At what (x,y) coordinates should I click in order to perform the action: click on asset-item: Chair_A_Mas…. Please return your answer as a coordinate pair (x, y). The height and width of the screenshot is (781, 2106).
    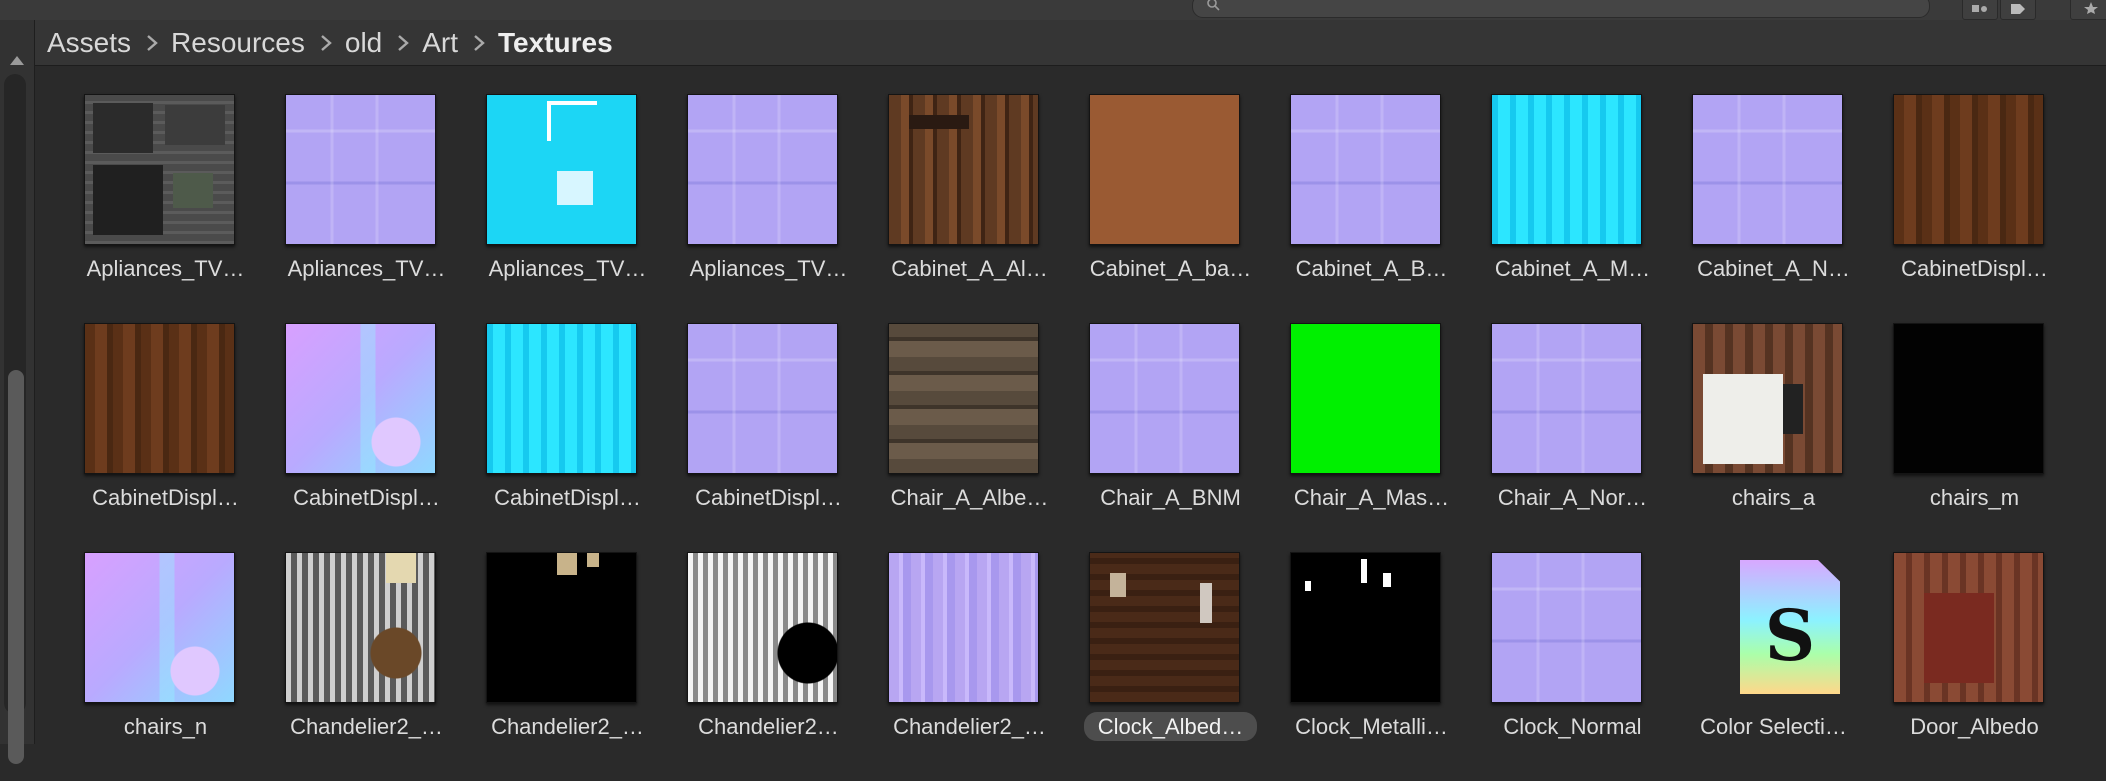
    Looking at the image, I should click on (1361, 437).